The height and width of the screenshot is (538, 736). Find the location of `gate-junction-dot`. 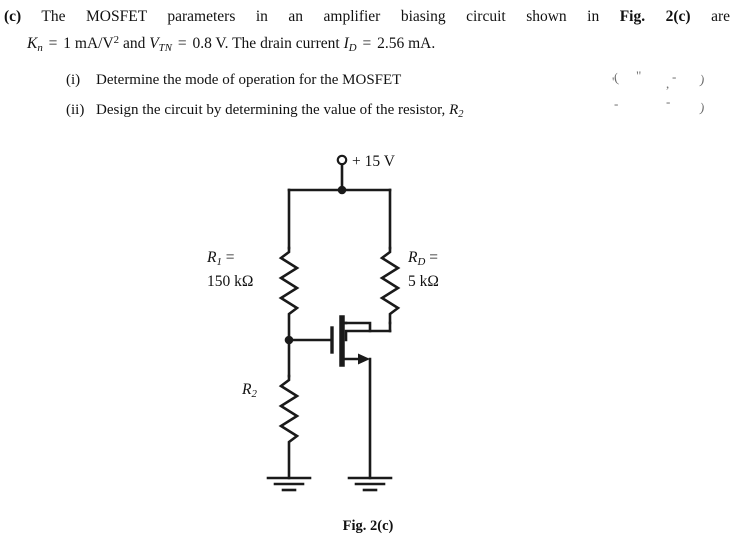

gate-junction-dot is located at coordinates (289, 340).